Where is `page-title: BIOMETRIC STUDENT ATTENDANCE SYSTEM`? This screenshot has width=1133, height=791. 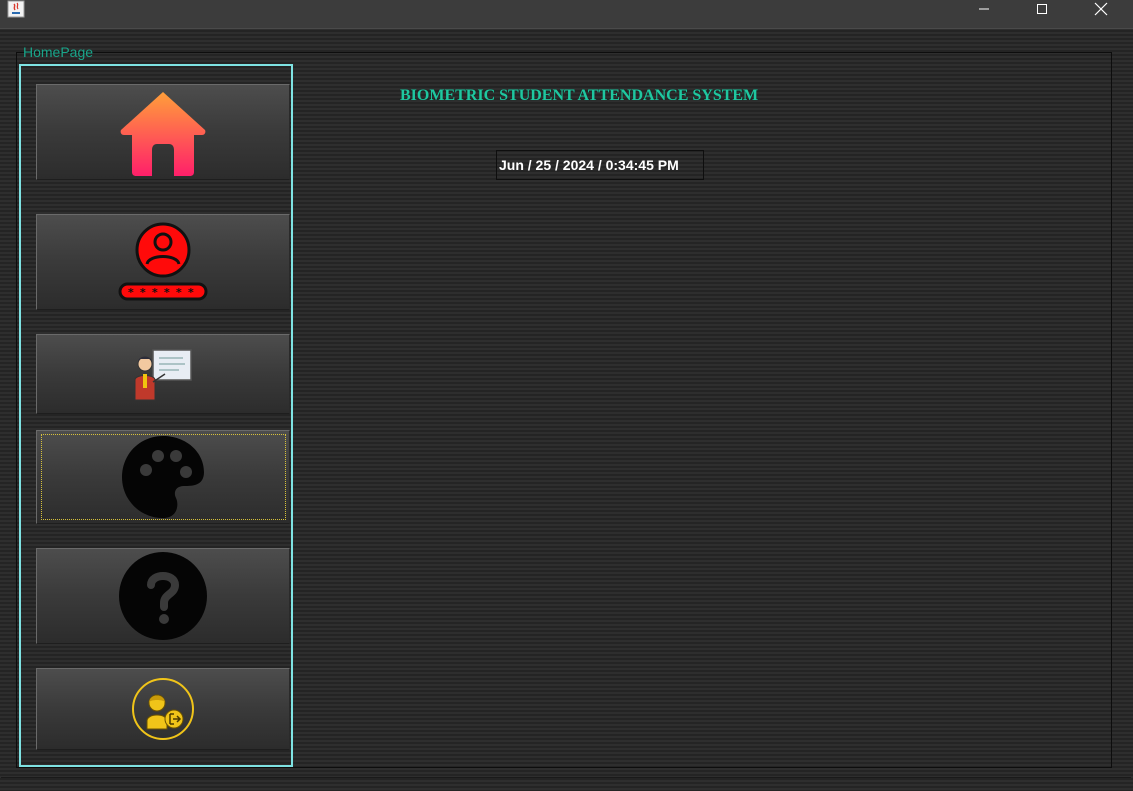
page-title: BIOMETRIC STUDENT ATTENDANCE SYSTEM is located at coordinates (579, 95).